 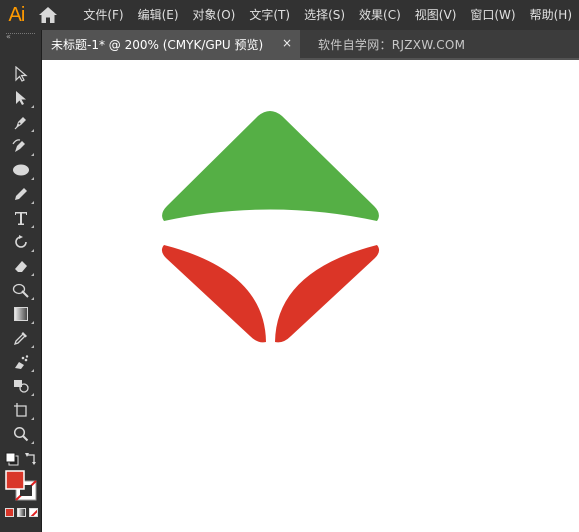 I want to click on menu-select: 选择(S), so click(x=324, y=15).